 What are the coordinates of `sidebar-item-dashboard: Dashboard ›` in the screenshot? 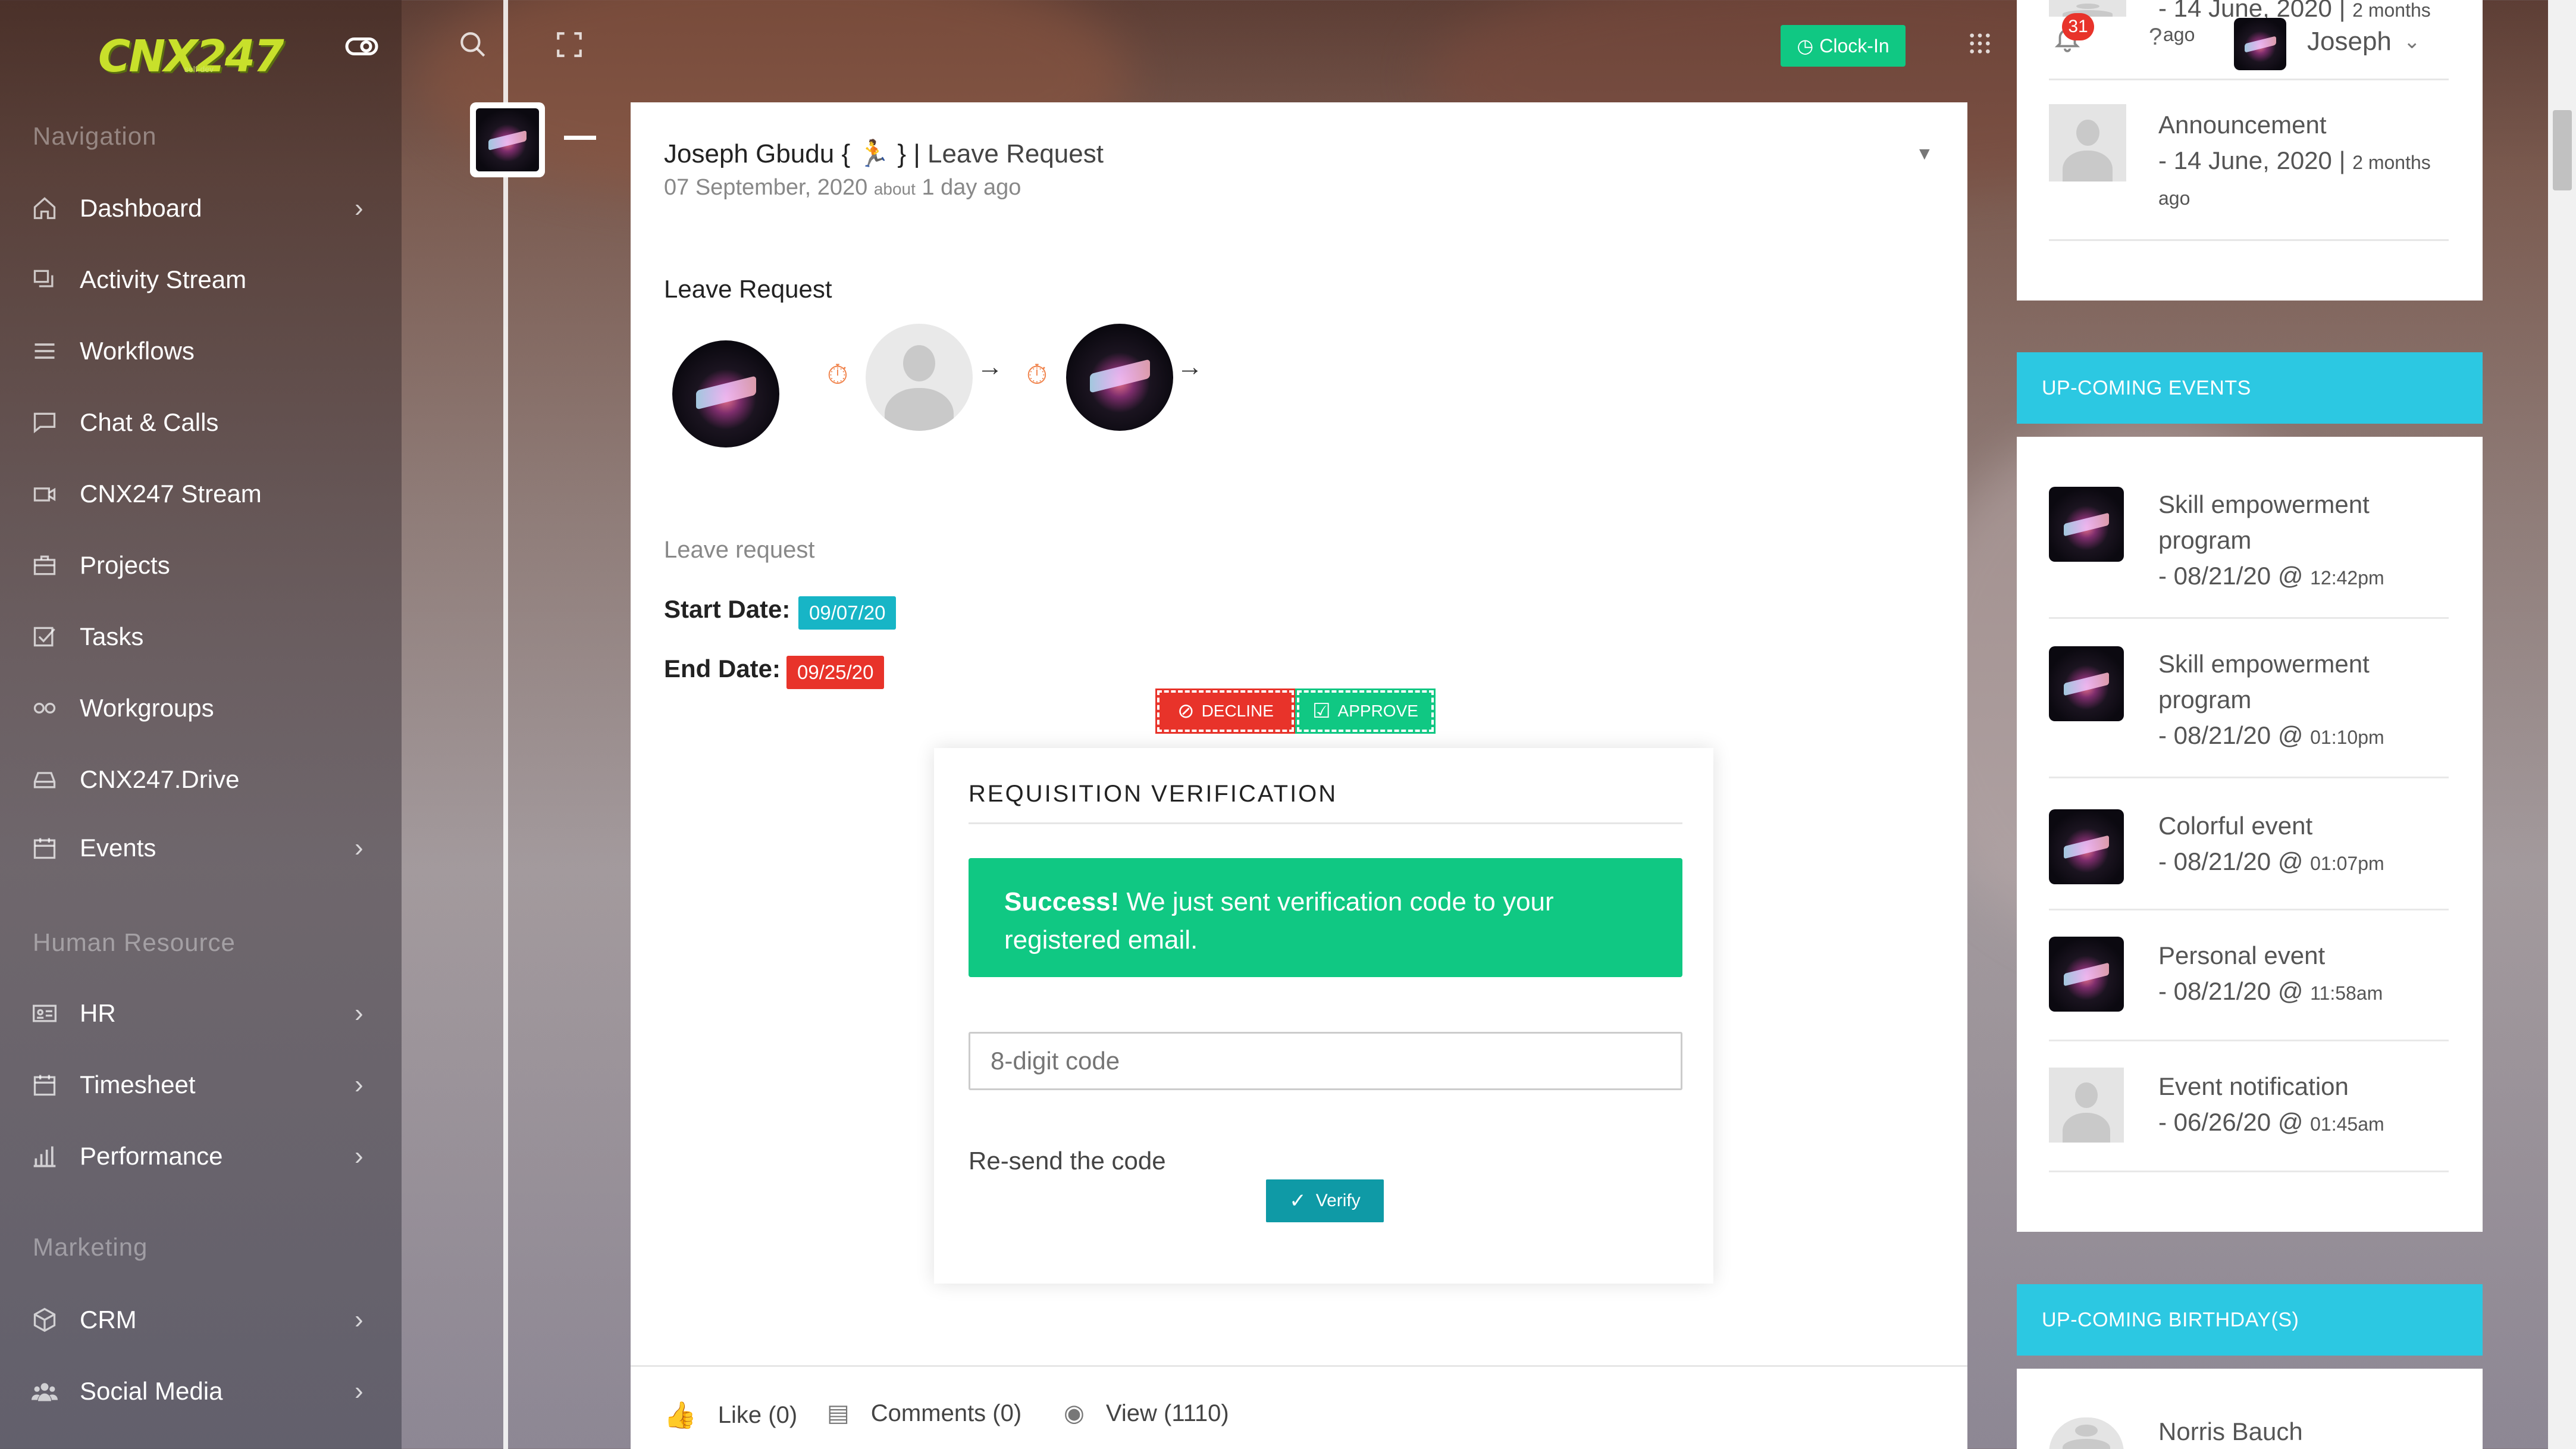 It's located at (201, 208).